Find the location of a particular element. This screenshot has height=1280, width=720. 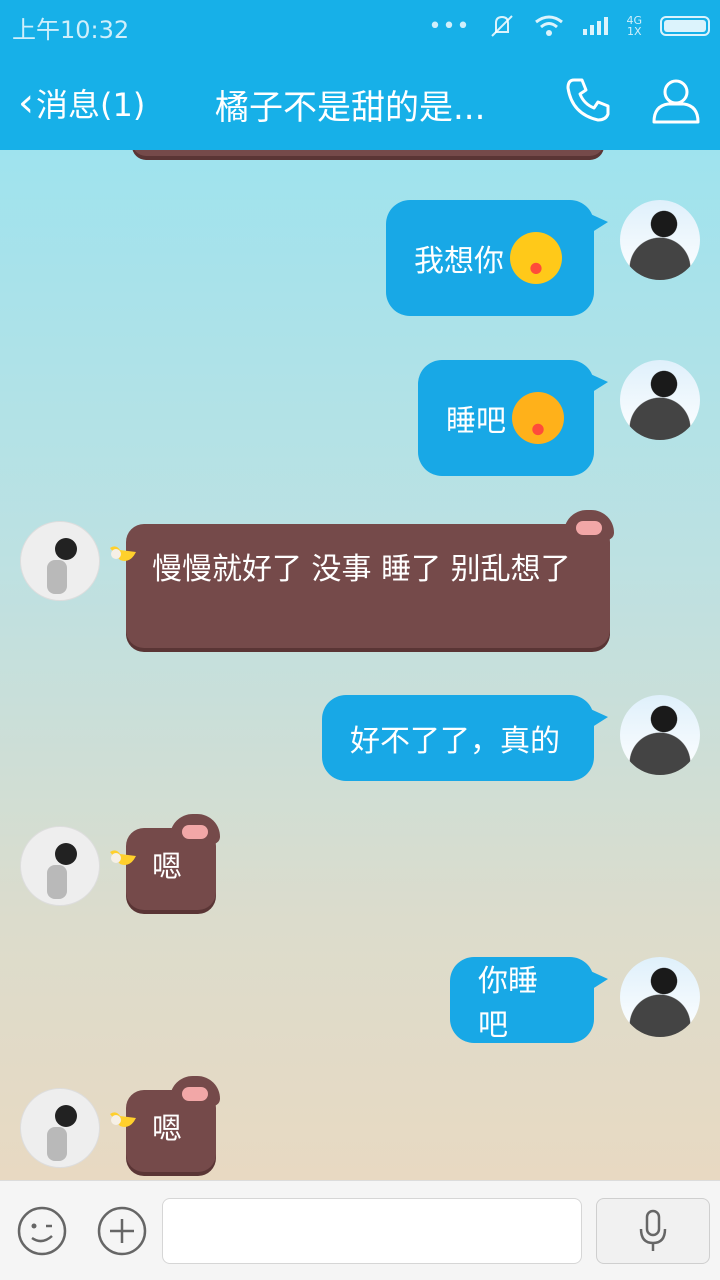

message-bubble-received: 慢慢就好了 没事 睡了 别乱想了 is located at coordinates (362, 579).